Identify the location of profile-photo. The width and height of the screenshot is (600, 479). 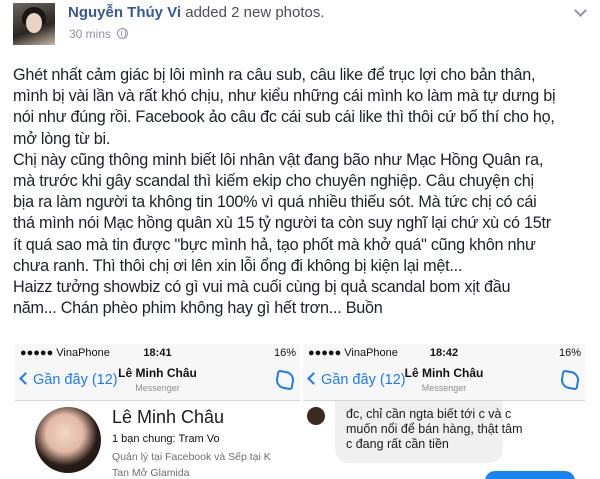
(68, 440).